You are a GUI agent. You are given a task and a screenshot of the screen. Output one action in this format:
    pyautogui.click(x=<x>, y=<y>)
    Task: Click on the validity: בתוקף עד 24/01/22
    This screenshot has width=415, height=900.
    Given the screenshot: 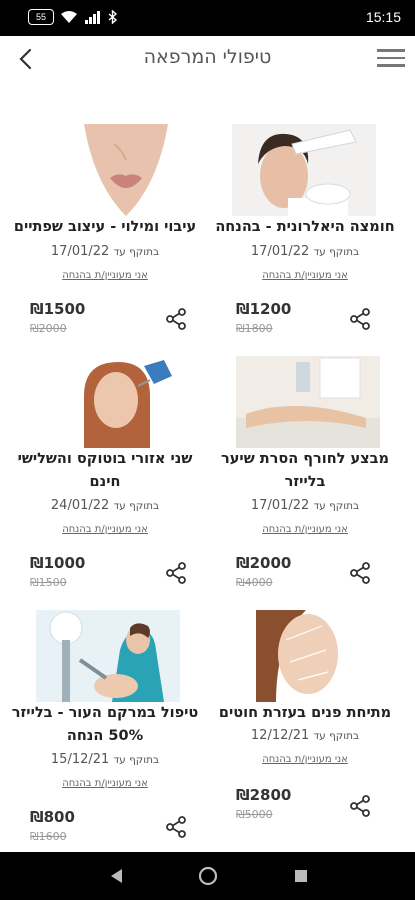 What is the action you would take?
    pyautogui.click(x=105, y=505)
    